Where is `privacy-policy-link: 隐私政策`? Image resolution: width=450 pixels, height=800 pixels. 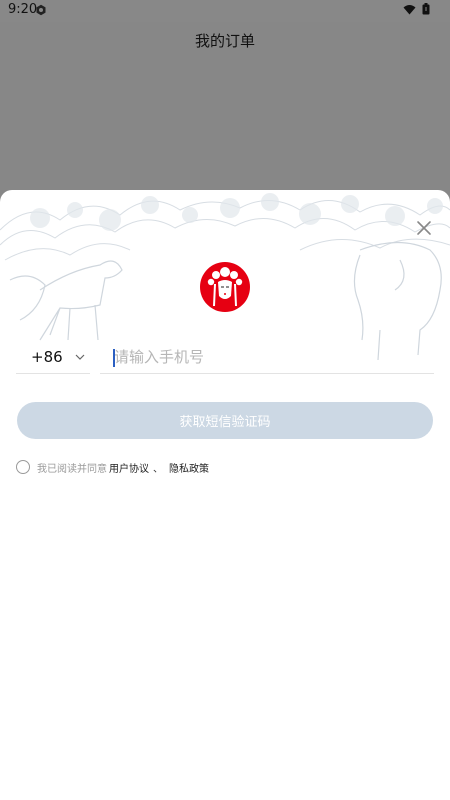
privacy-policy-link: 隐私政策 is located at coordinates (189, 467).